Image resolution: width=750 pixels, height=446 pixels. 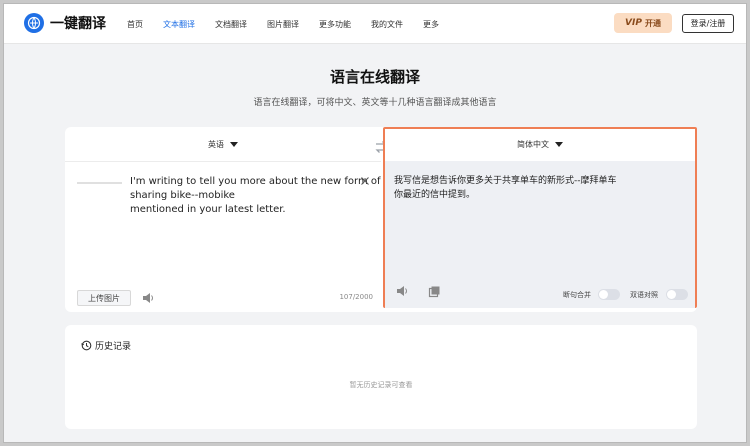 I want to click on vip-open-button: VIP 开通, so click(x=643, y=23).